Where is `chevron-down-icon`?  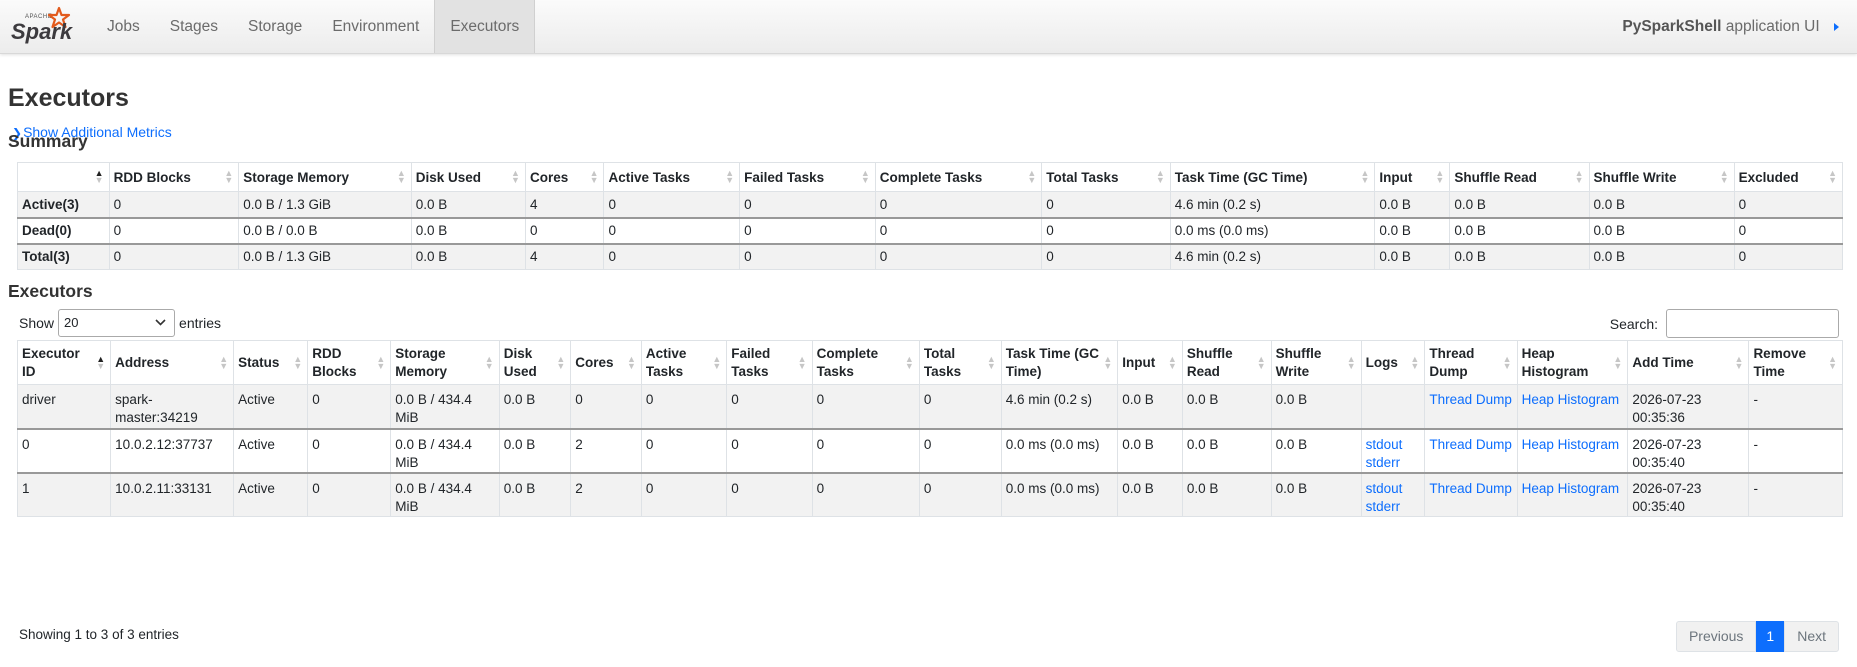 chevron-down-icon is located at coordinates (160, 322).